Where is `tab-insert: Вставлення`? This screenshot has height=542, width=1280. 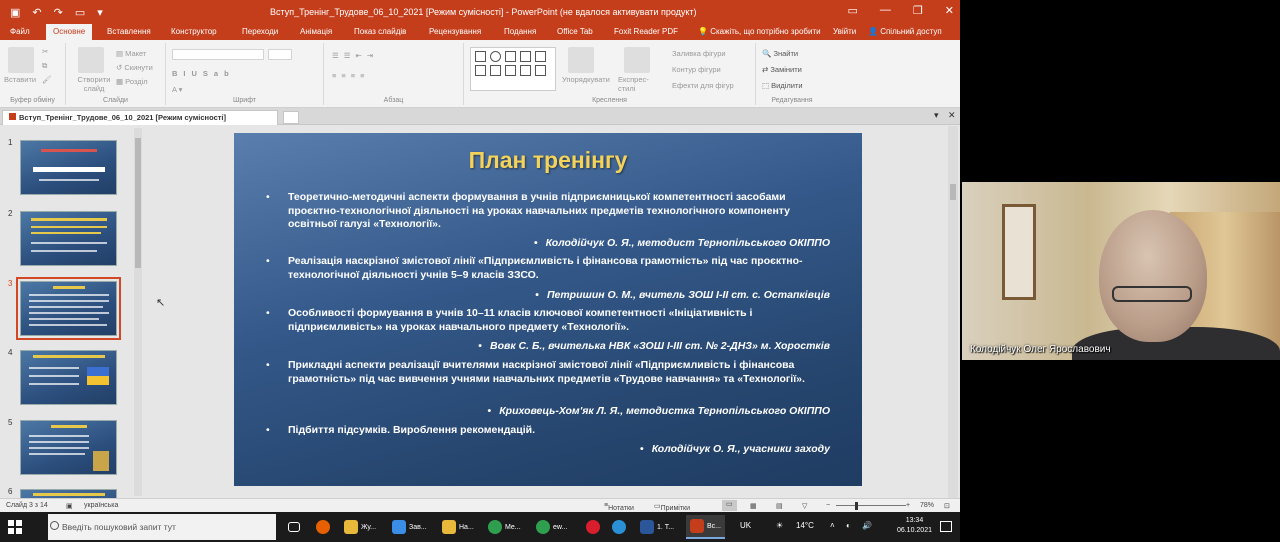
tab-insert: Вставлення is located at coordinates (129, 31).